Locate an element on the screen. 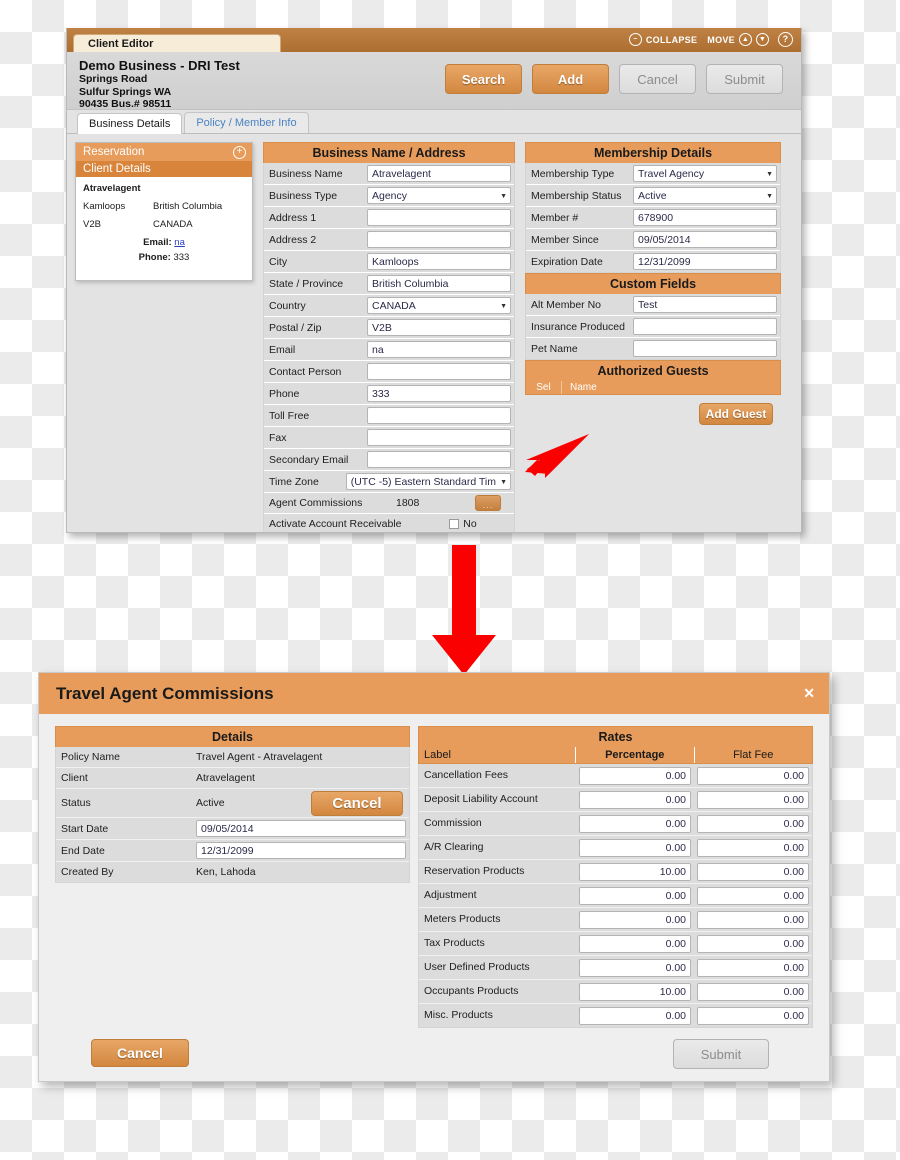  city-input is located at coordinates (439, 261).